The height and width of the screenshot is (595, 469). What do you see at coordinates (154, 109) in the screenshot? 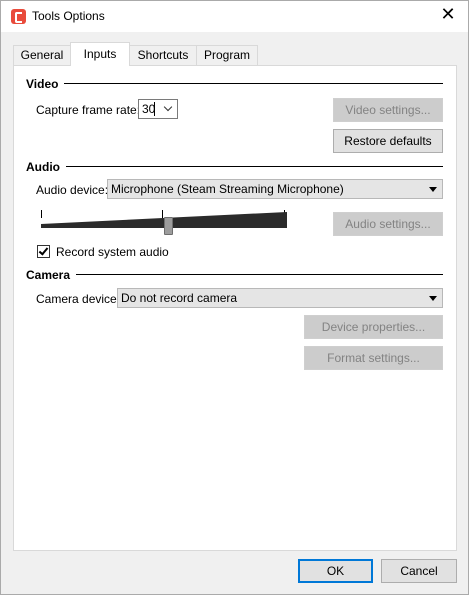
I see `text-caret` at bounding box center [154, 109].